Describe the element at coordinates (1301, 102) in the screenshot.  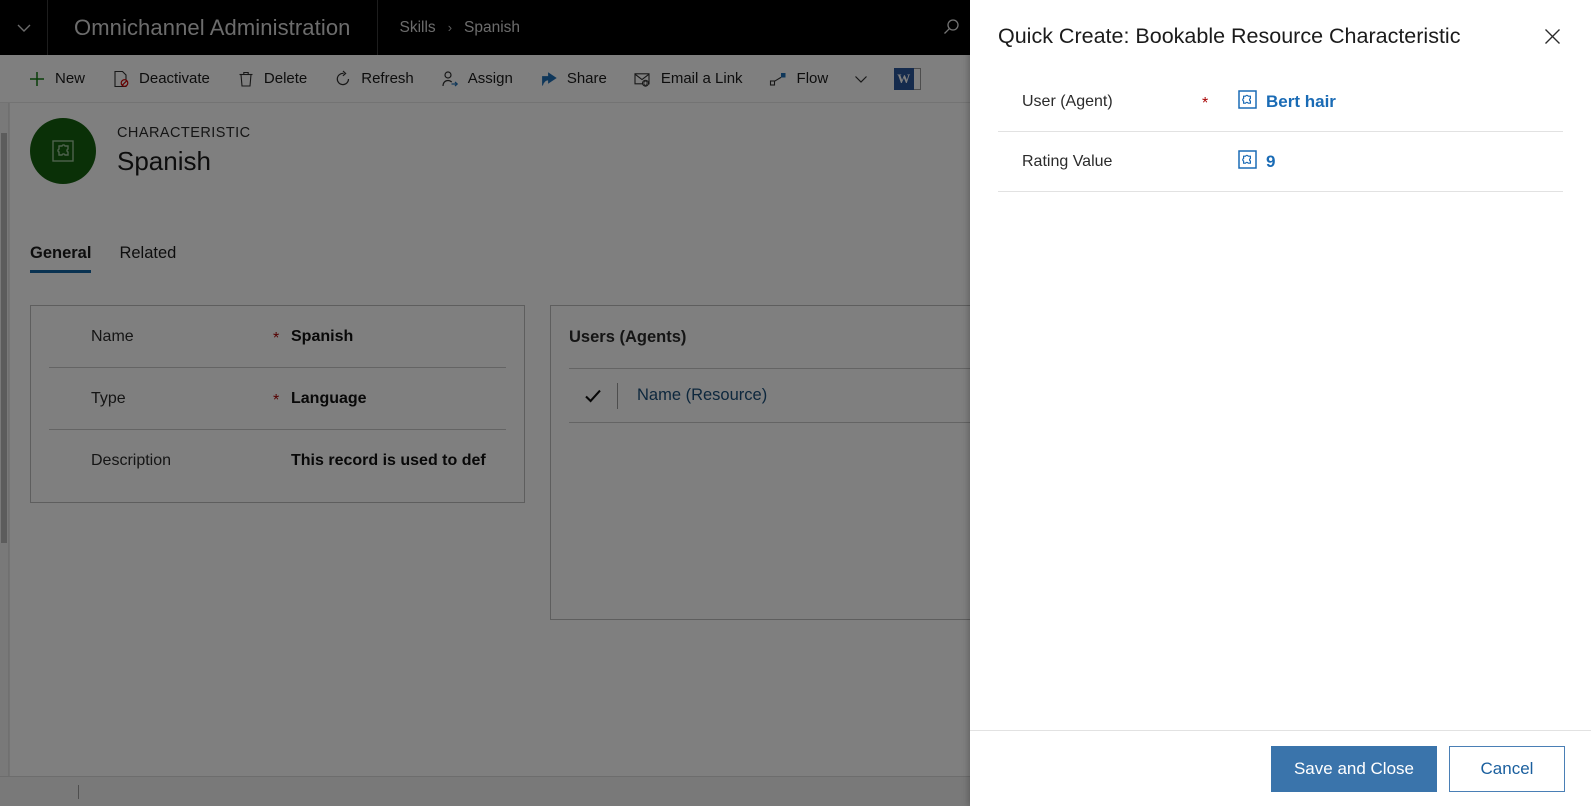
I see `field-value-user-agent: Bert hair` at that location.